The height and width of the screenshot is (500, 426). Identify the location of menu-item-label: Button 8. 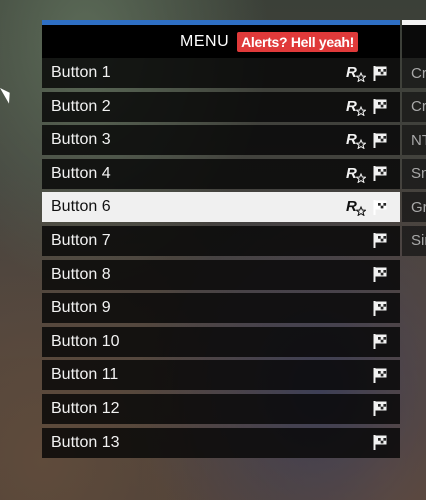
(81, 274).